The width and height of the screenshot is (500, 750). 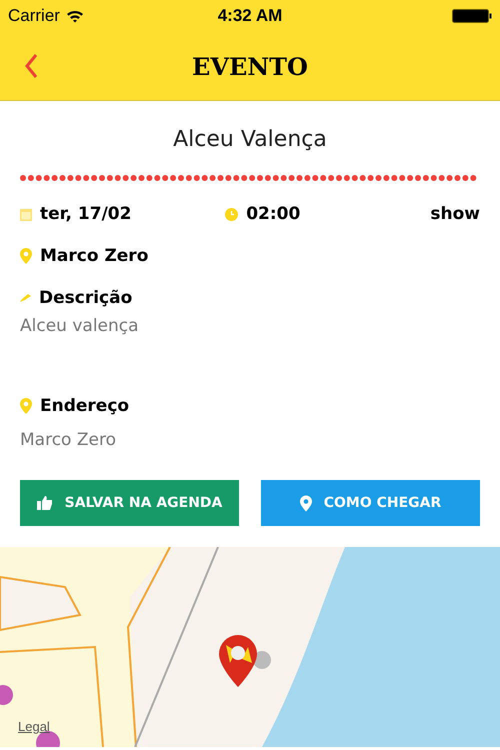 I want to click on thumbs-up-icon, so click(x=44, y=503).